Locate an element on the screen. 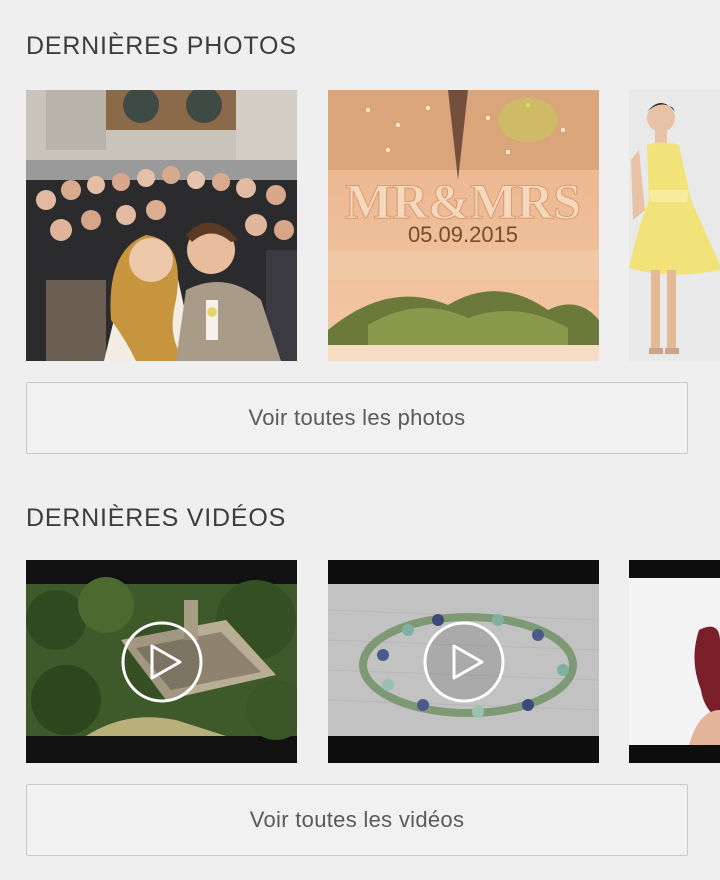 The width and height of the screenshot is (720, 880). bride-portrait-image is located at coordinates (674, 661).